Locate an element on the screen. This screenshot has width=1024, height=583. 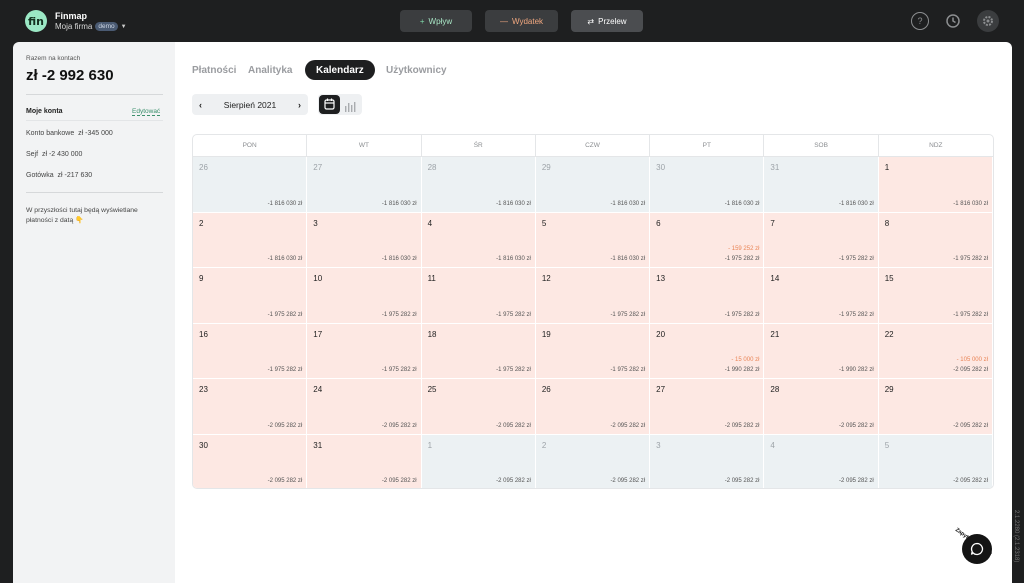
calendar-day-cell: 22 - 105 000 zł -2 095 282 zł is located at coordinates (935, 351).